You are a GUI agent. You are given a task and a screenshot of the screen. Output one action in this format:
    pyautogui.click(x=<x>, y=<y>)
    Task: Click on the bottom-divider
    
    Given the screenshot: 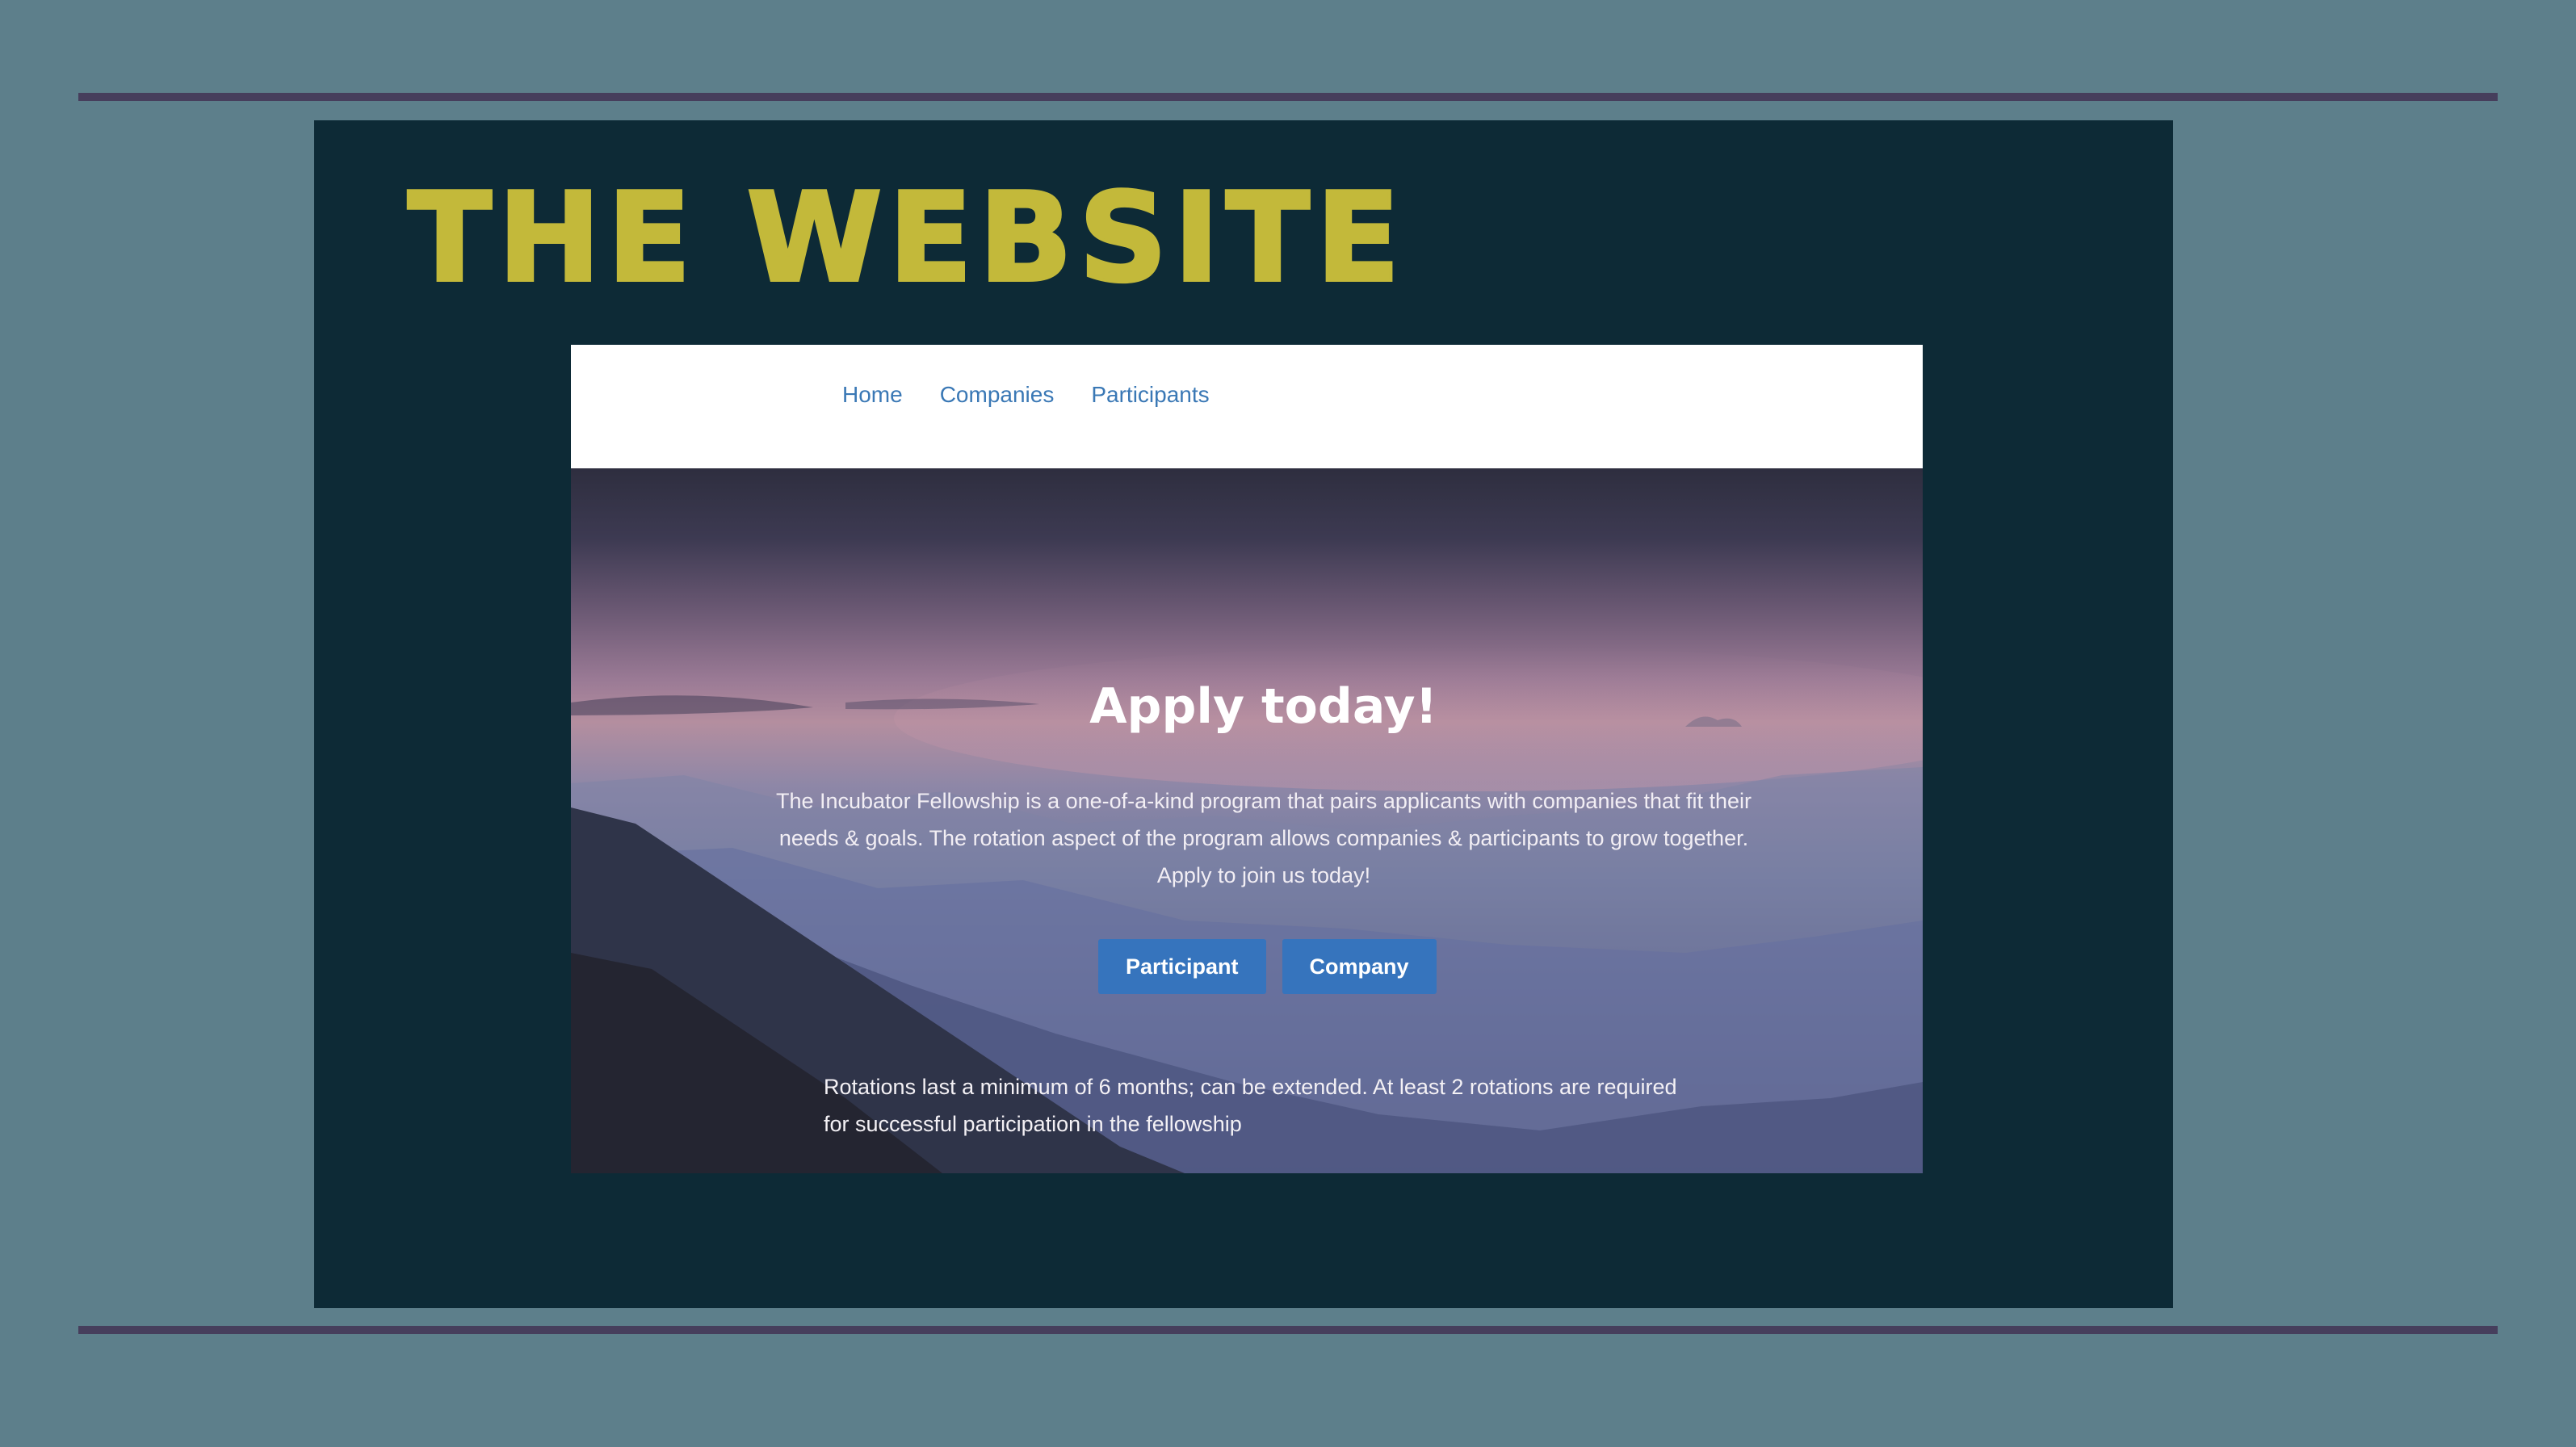 What is the action you would take?
    pyautogui.click(x=1288, y=1330)
    